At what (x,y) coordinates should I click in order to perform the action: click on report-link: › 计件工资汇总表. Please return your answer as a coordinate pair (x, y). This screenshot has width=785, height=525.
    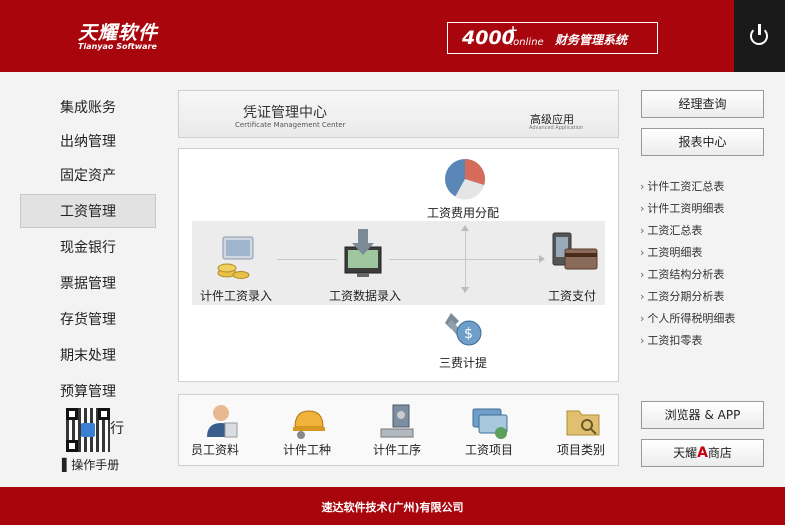
    Looking at the image, I should click on (682, 186).